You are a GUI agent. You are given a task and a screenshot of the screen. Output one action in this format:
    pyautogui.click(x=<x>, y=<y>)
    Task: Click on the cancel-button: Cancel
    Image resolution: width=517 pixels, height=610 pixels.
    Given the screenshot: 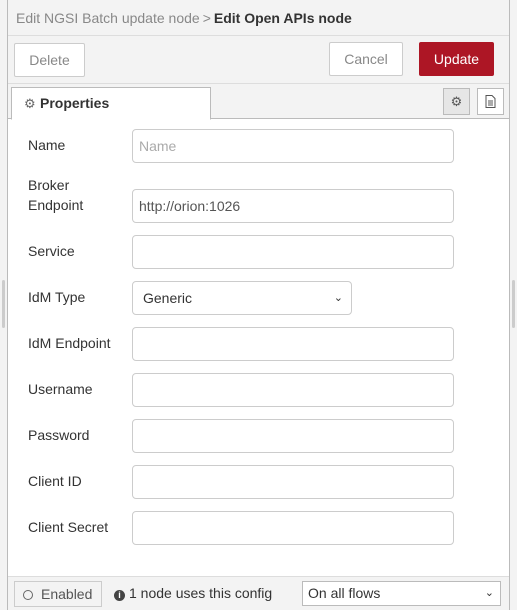 What is the action you would take?
    pyautogui.click(x=366, y=59)
    